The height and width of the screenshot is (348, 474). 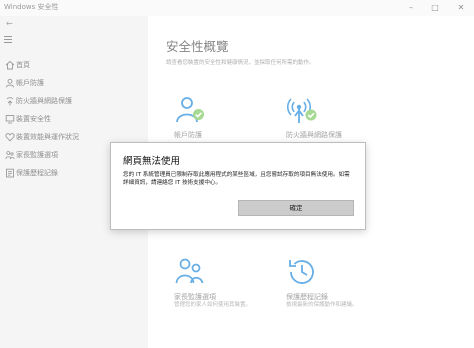 What do you see at coordinates (296, 208) in the screenshot?
I see `ok-button: 確定` at bounding box center [296, 208].